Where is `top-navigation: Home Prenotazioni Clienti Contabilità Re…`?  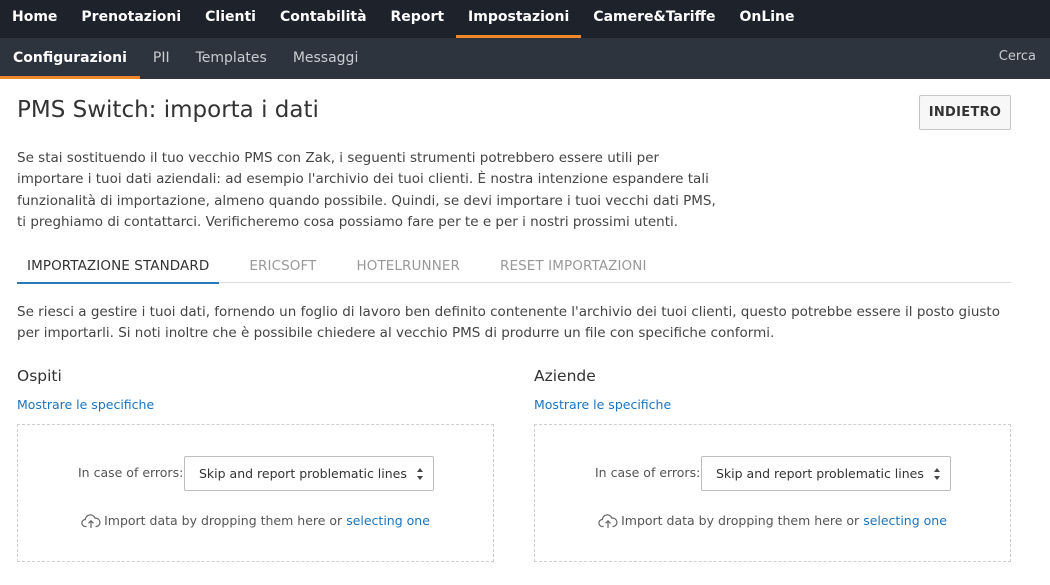
top-navigation: Home Prenotazioni Clienti Contabilità Re… is located at coordinates (525, 19).